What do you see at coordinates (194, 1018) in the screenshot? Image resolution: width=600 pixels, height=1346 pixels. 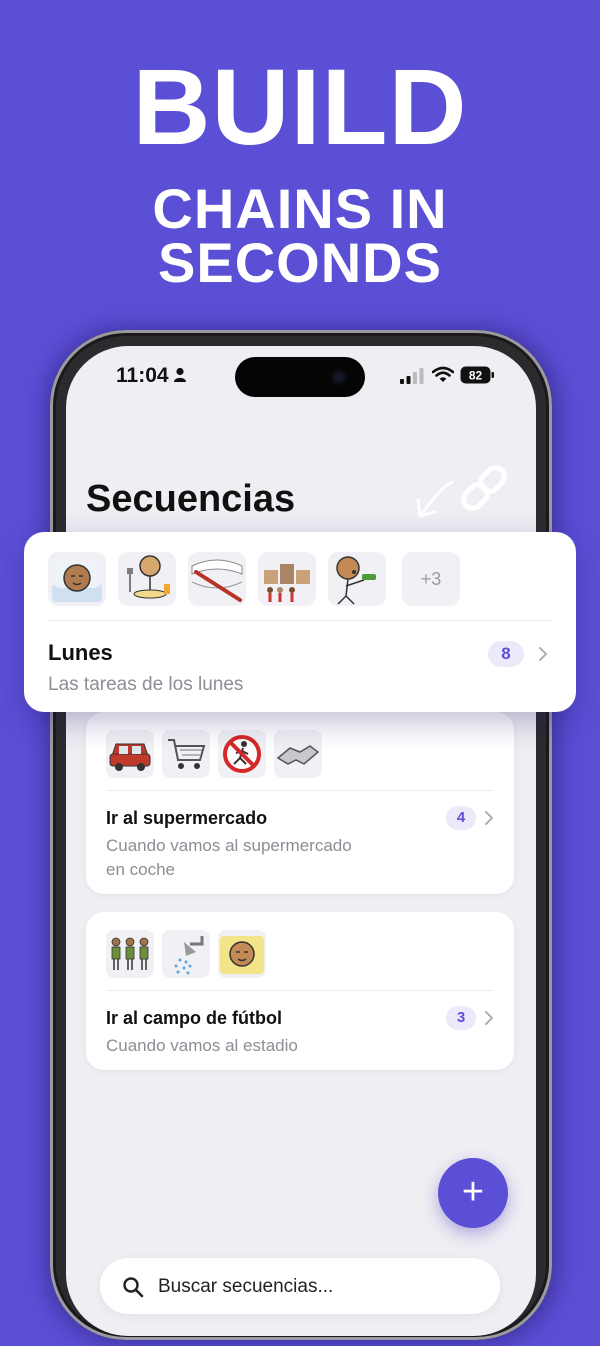 I see `sequence-name: Ir al campo de fútbol` at bounding box center [194, 1018].